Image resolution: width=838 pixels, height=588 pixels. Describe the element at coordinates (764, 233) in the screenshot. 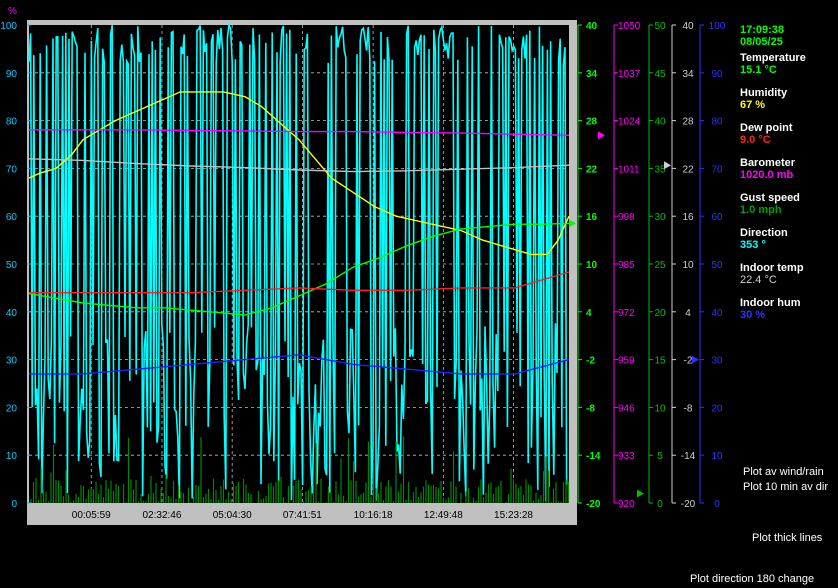

I see `direction-label: Direction` at that location.